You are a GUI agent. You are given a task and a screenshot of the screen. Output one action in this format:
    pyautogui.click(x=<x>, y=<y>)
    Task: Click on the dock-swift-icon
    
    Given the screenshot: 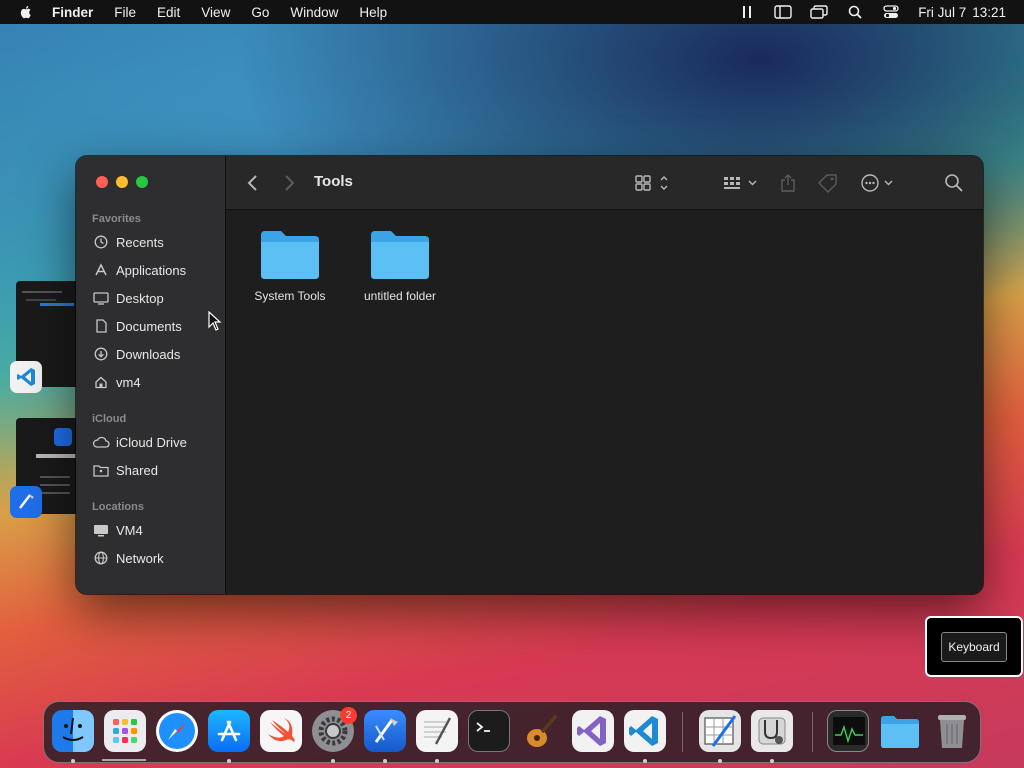 What is the action you would take?
    pyautogui.click(x=281, y=731)
    